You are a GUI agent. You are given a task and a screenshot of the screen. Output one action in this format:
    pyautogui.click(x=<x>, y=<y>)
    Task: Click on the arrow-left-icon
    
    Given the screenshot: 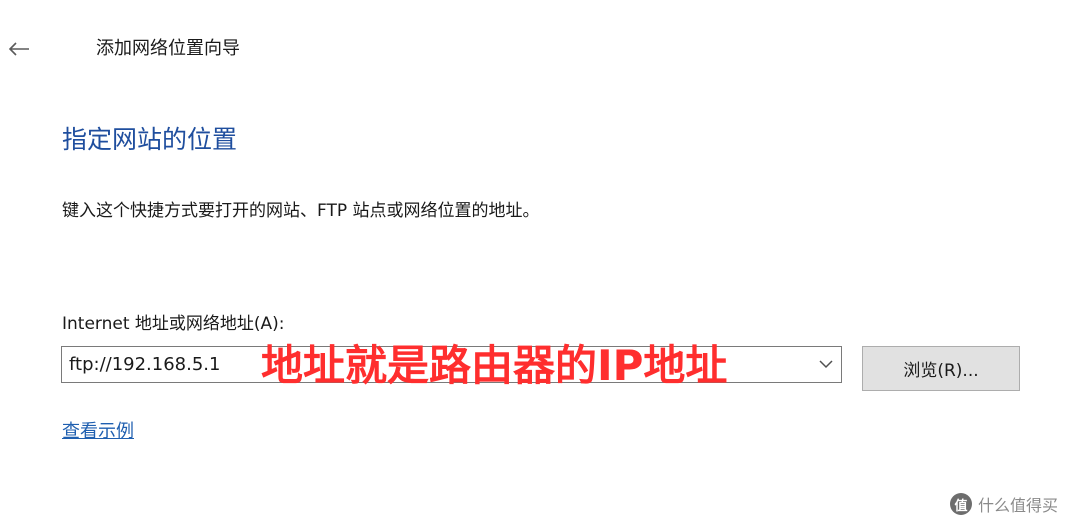 What is the action you would take?
    pyautogui.click(x=18, y=49)
    